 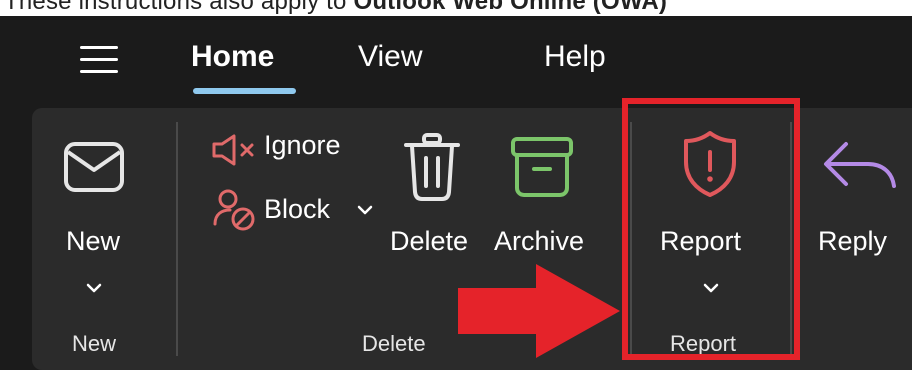 I want to click on hamburger-menu-icon, so click(x=100, y=60).